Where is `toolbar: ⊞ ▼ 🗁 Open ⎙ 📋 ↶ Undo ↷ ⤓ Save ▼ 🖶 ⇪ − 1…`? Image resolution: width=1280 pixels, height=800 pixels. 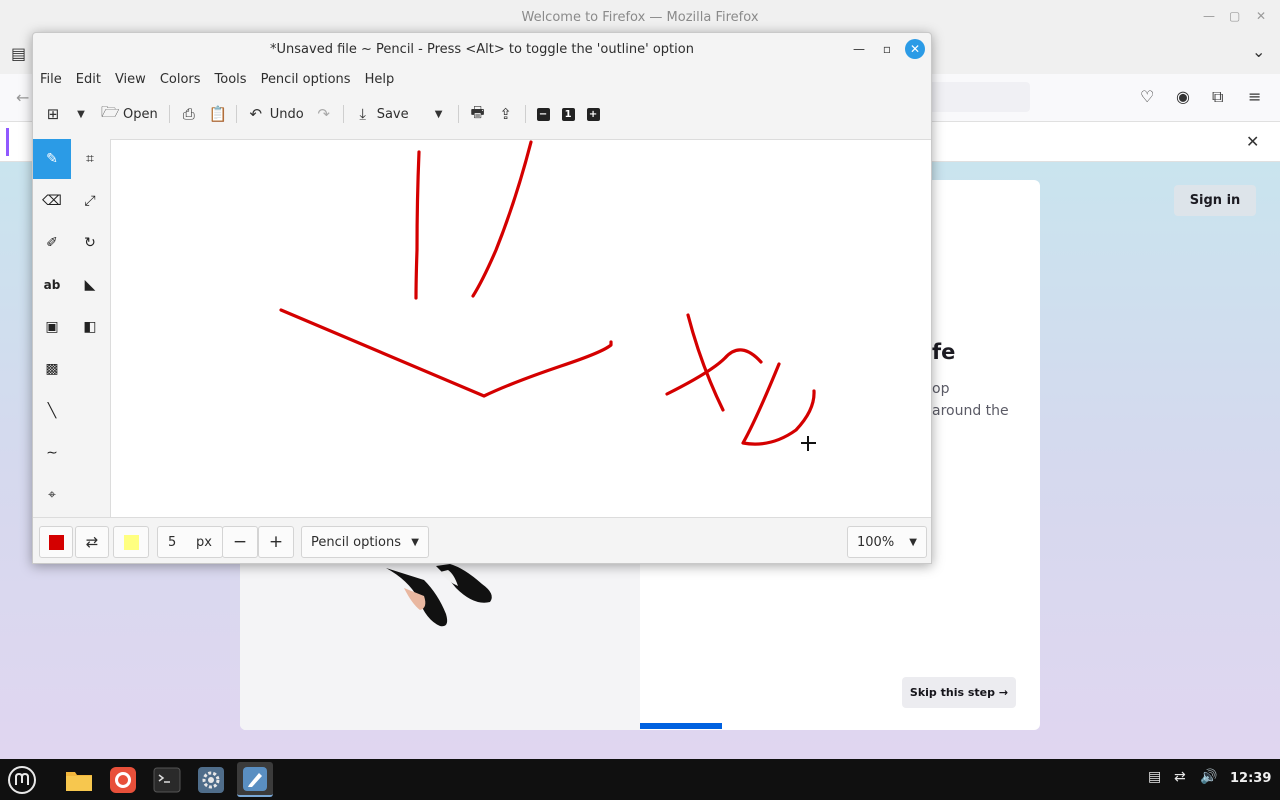
toolbar: ⊞ ▼ 🗁 Open ⎙ 📋 ↶ Undo ↷ ⤓ Save ▼ 🖶 ⇪ − 1… is located at coordinates (482, 114).